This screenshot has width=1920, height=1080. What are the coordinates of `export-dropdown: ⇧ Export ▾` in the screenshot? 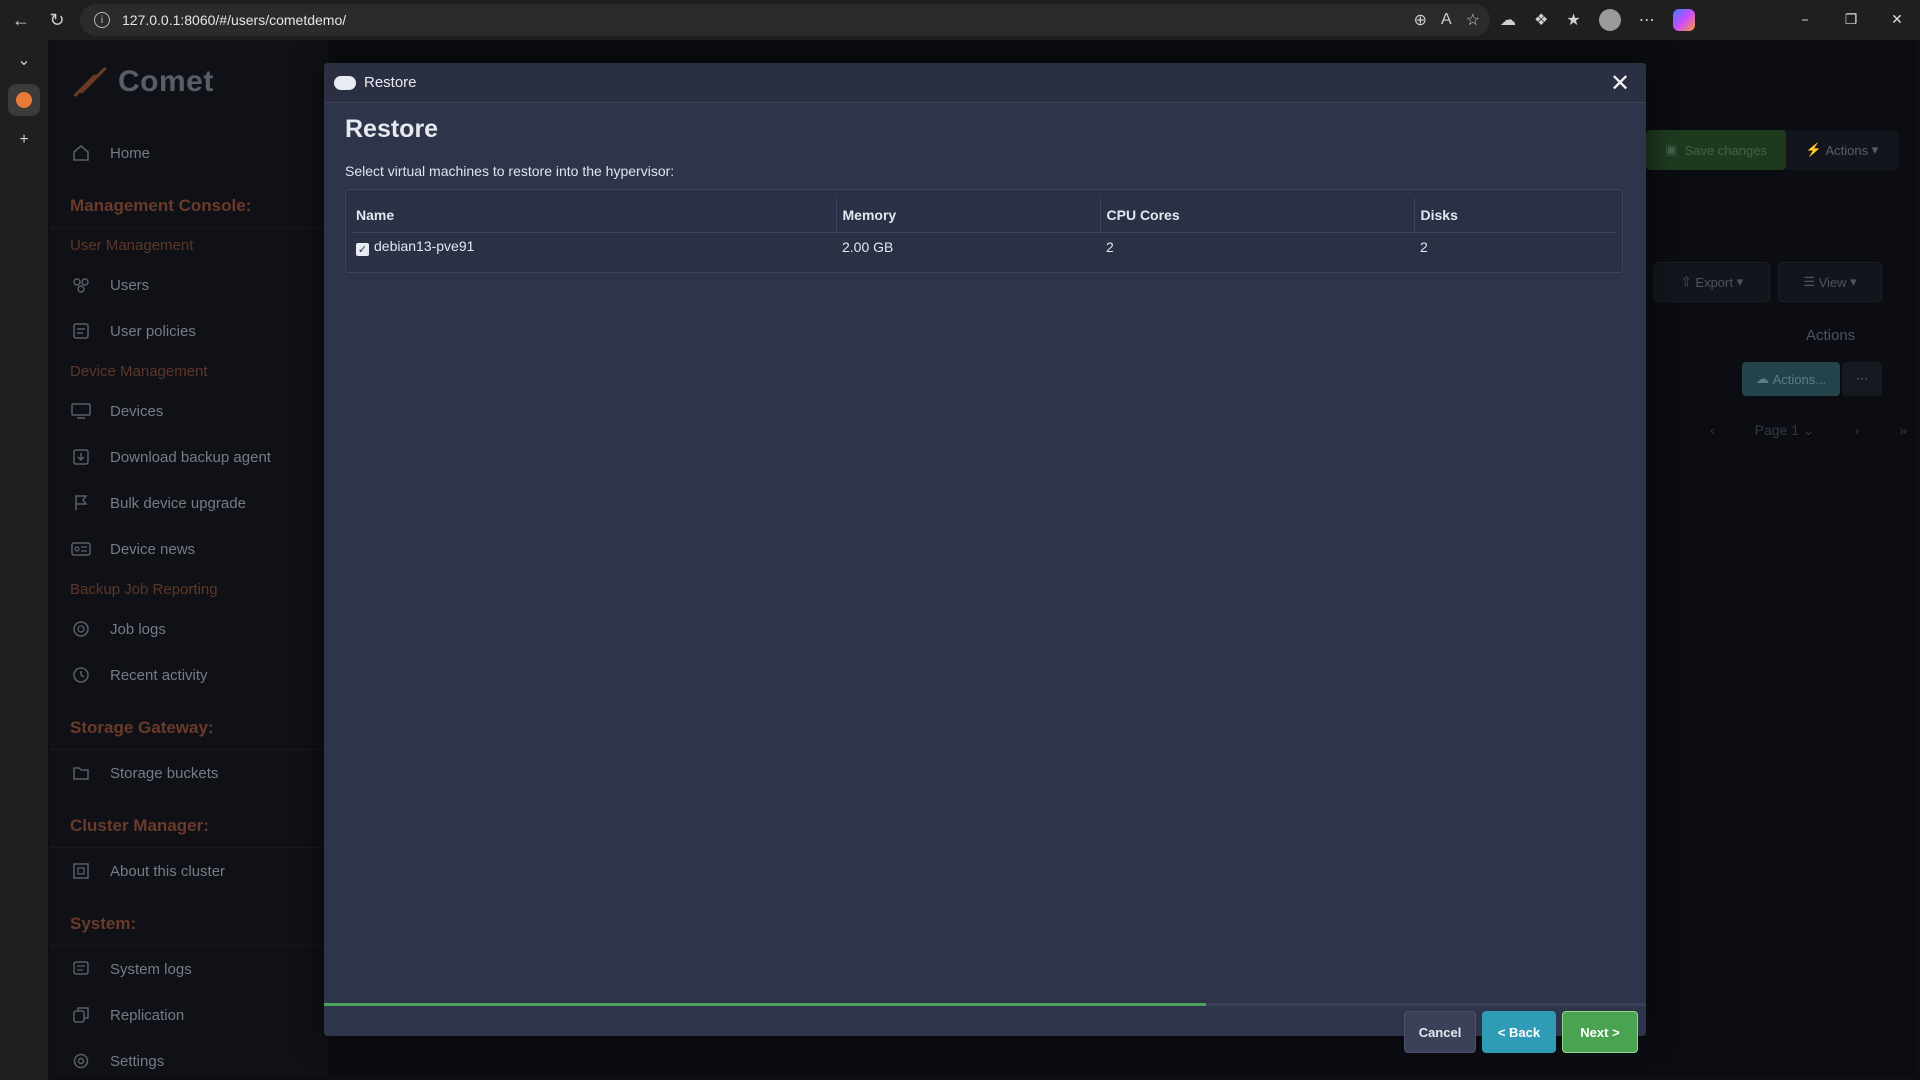 It's located at (1712, 282).